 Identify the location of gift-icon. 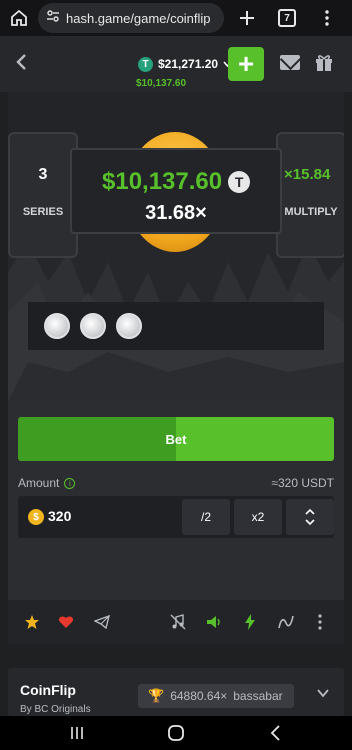
(324, 62).